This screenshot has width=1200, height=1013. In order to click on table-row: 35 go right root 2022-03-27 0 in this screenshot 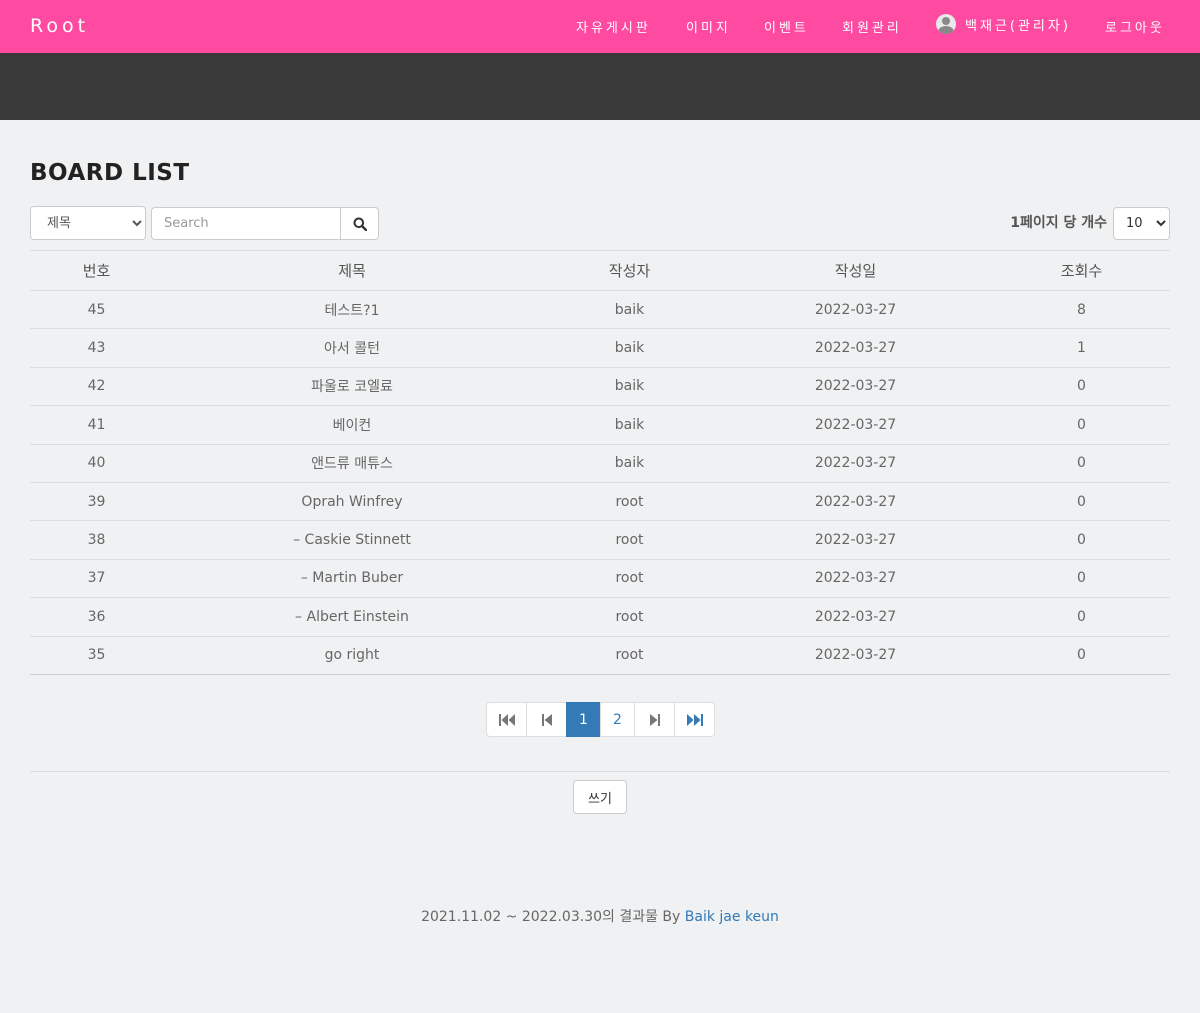, I will do `click(600, 655)`.